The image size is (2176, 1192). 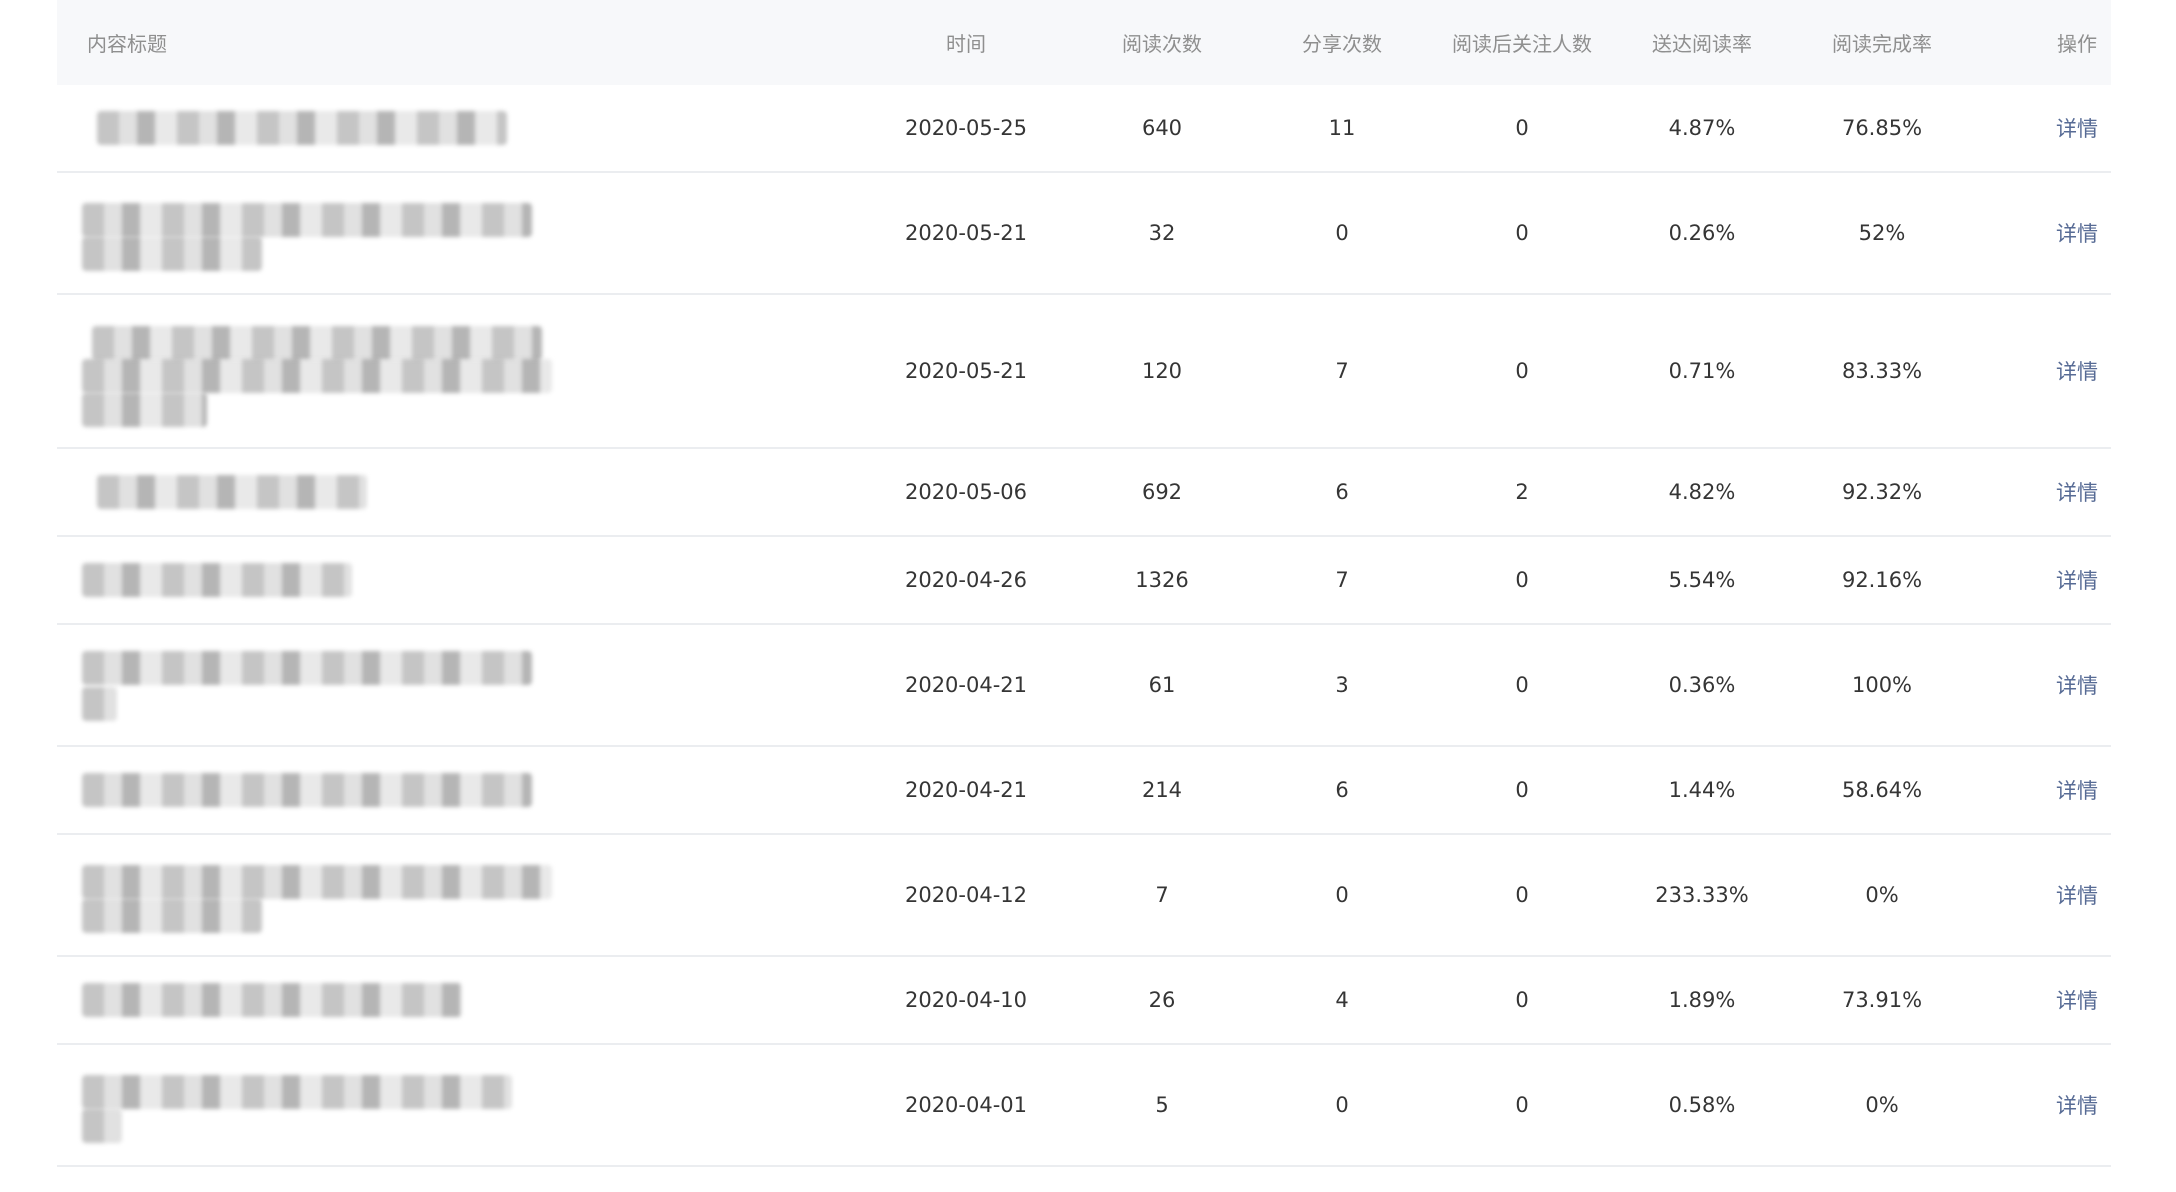 What do you see at coordinates (1084, 686) in the screenshot?
I see `table-row: 2020-04-21 61 3 0 0.36% 100% 详情` at bounding box center [1084, 686].